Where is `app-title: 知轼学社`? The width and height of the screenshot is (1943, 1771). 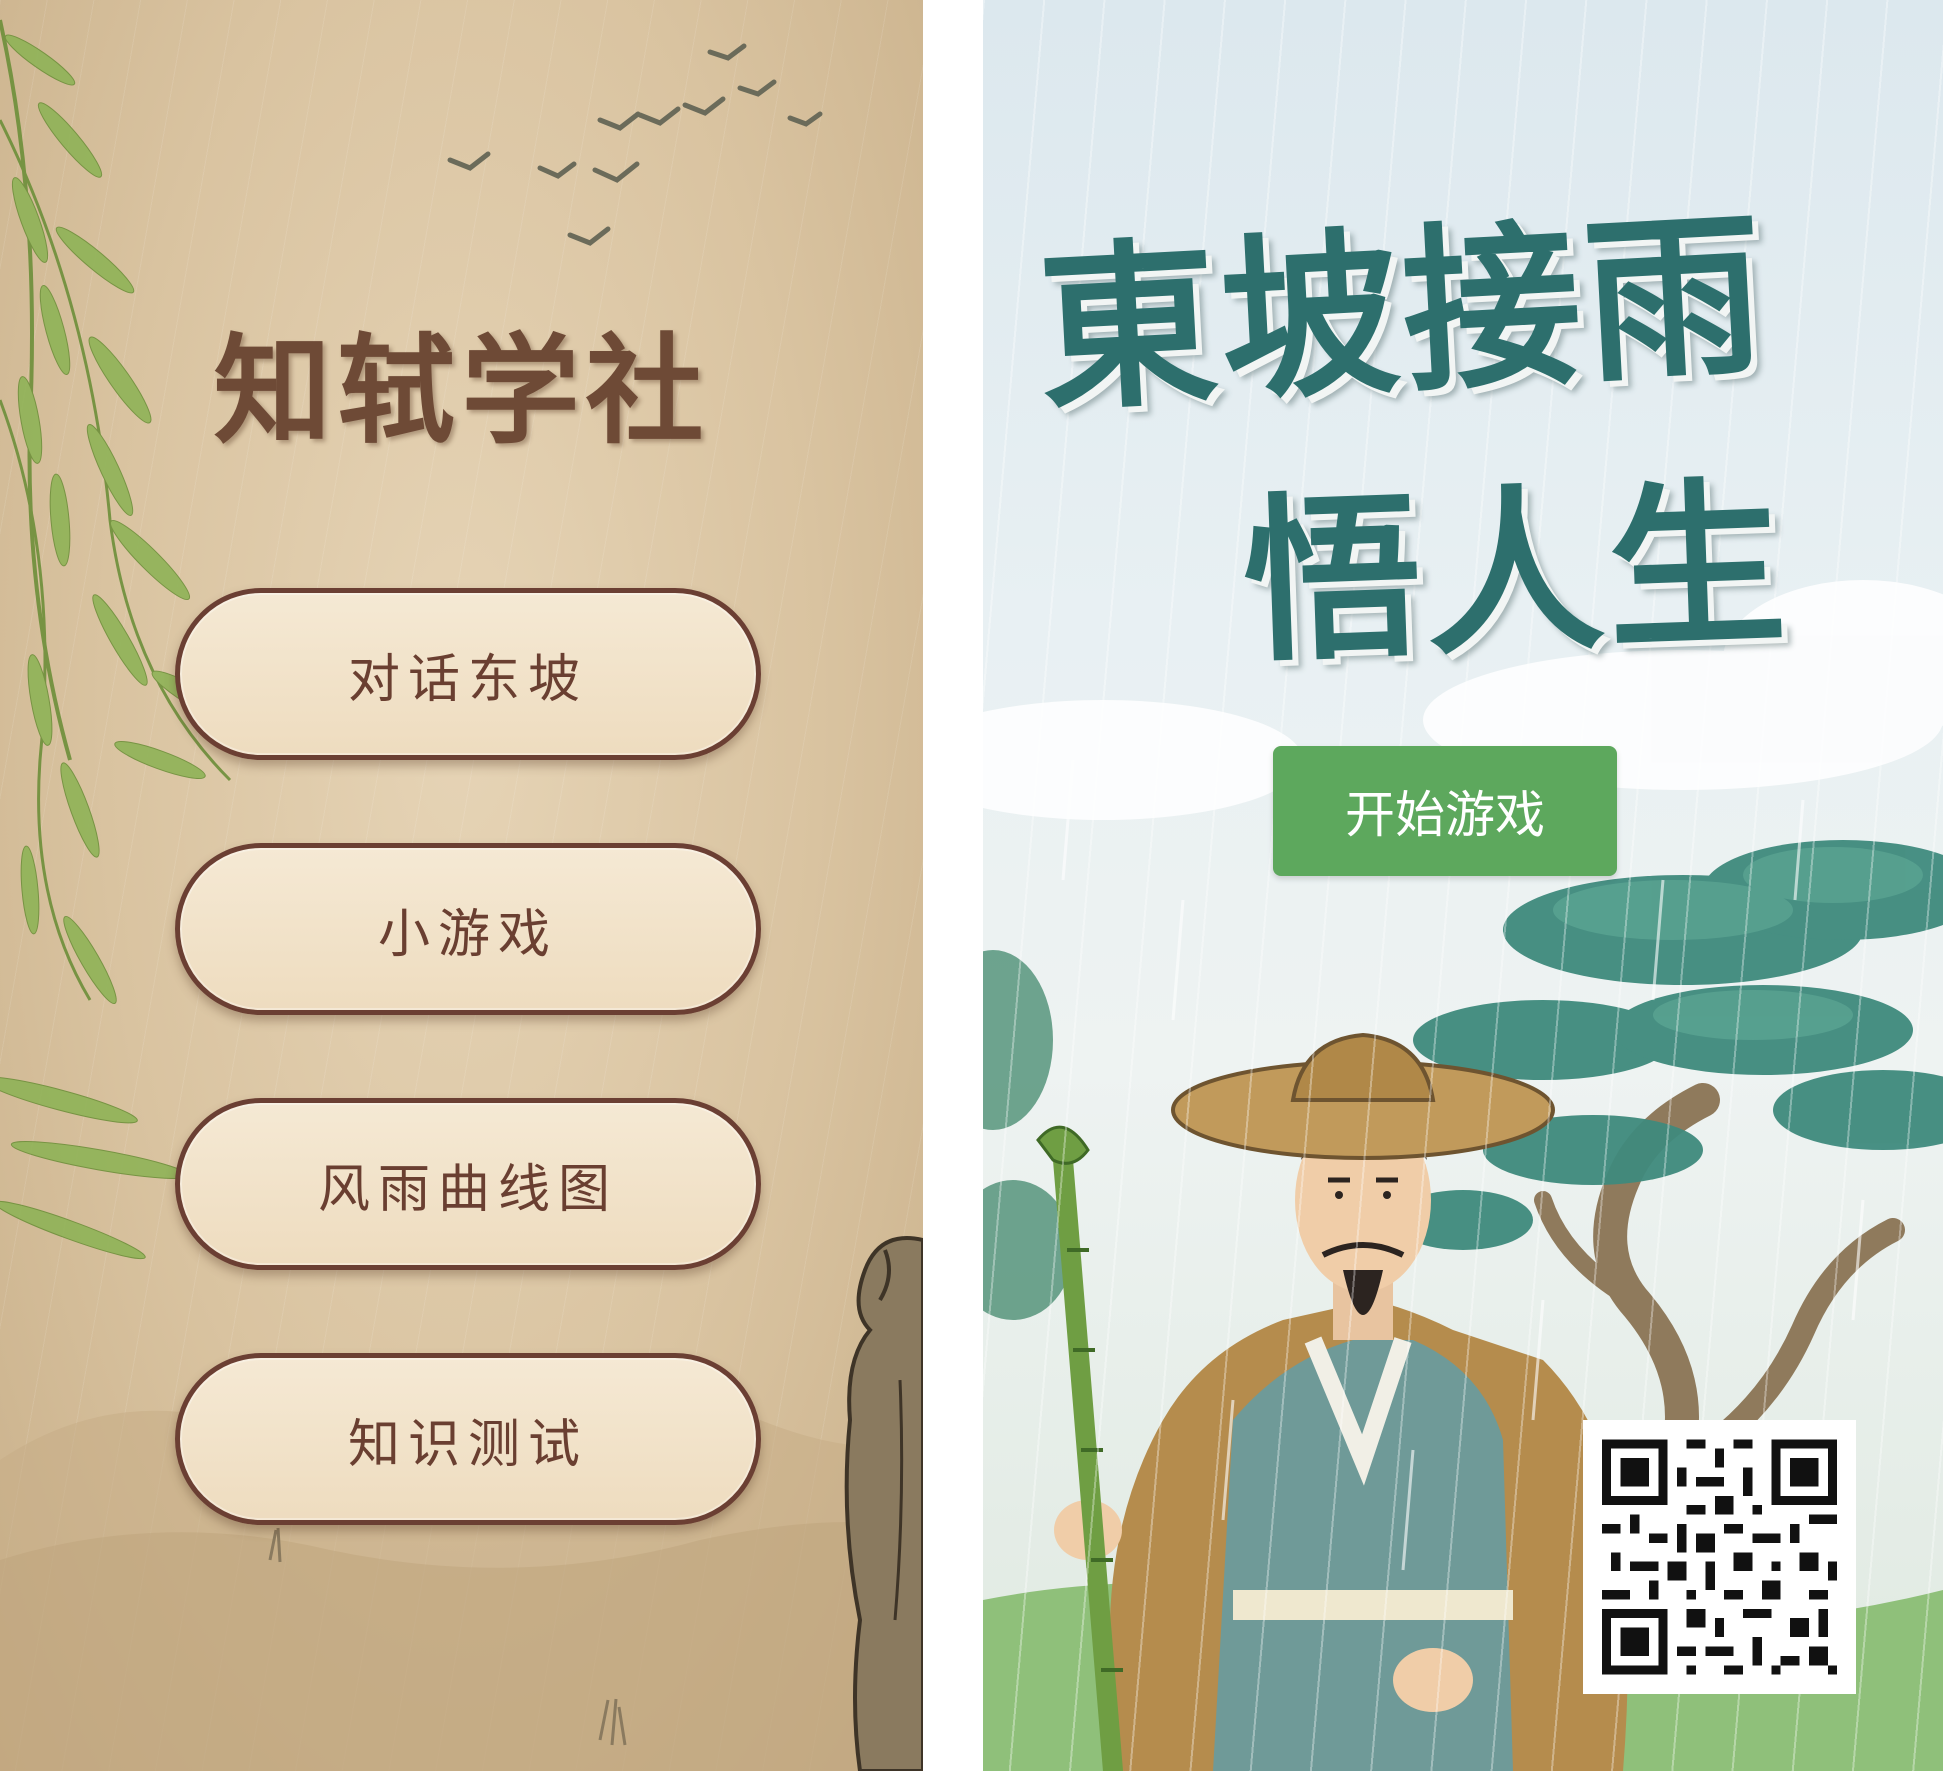 app-title: 知轼学社 is located at coordinates (461, 390).